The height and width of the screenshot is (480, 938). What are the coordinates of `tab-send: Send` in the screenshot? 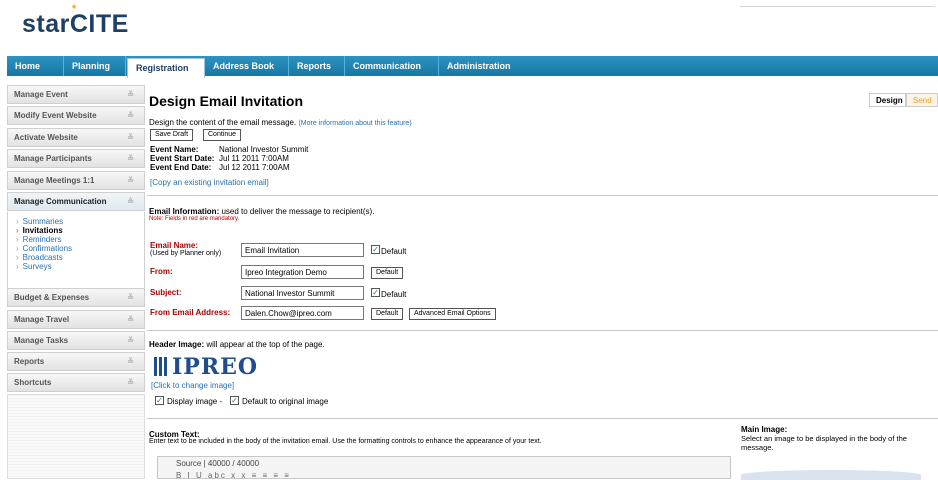 It's located at (922, 100).